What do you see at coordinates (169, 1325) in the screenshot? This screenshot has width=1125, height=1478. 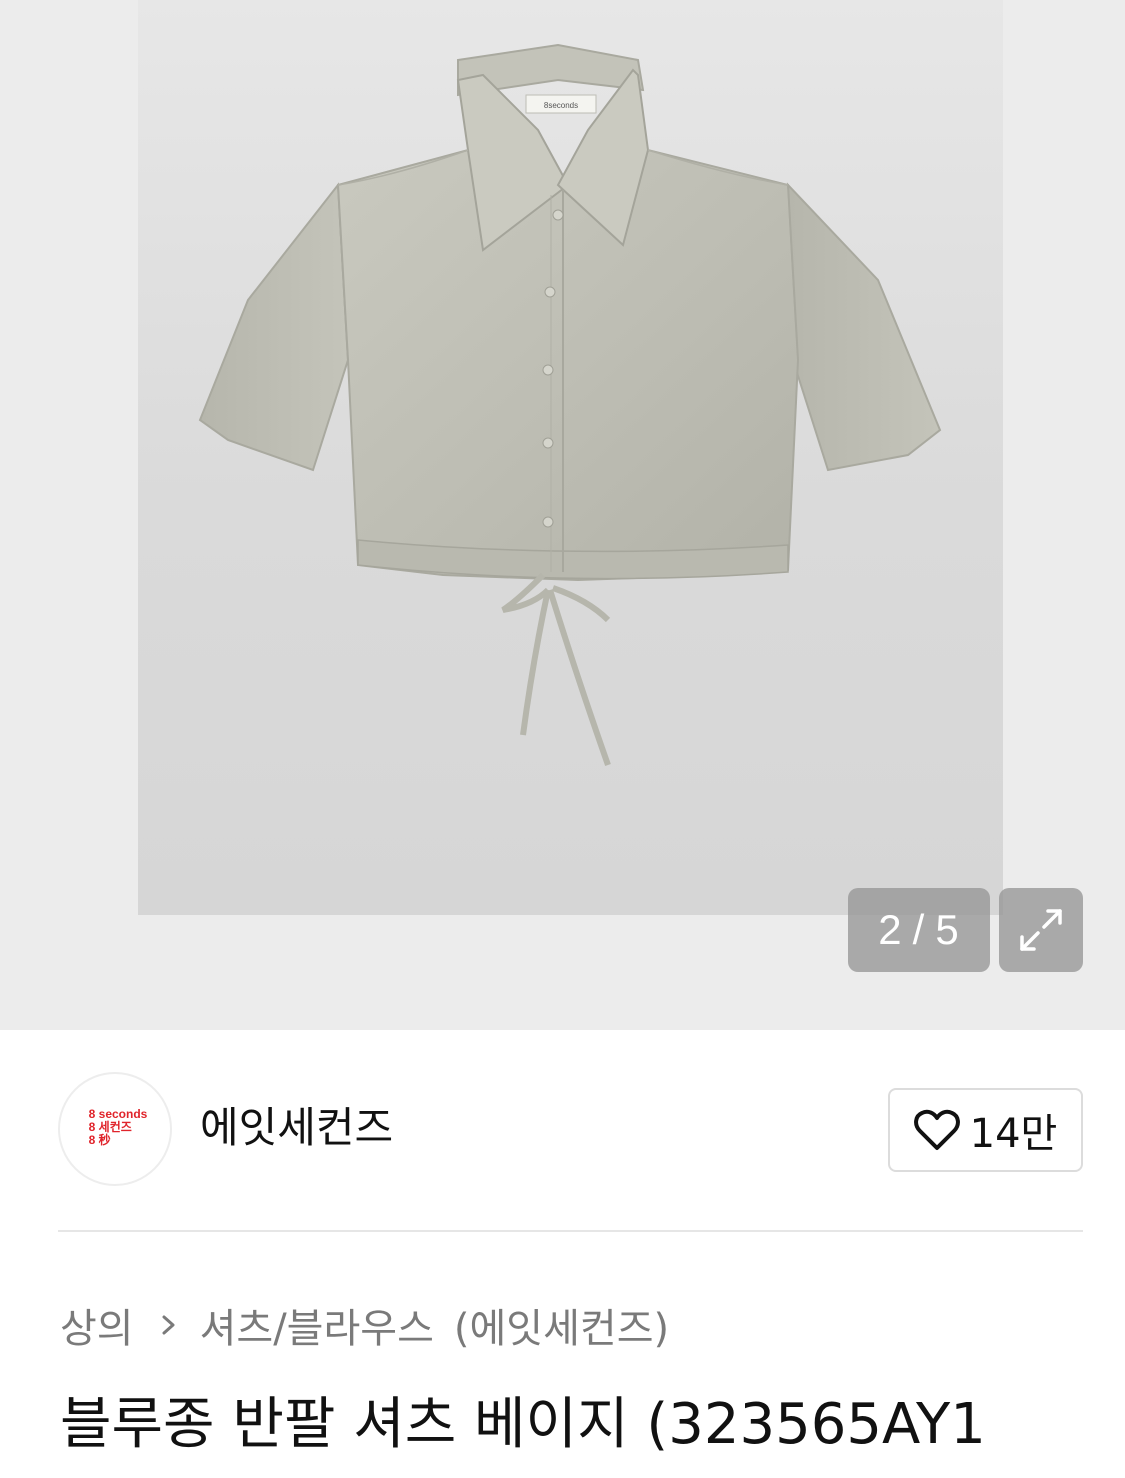 I see `chevron-right-icon` at bounding box center [169, 1325].